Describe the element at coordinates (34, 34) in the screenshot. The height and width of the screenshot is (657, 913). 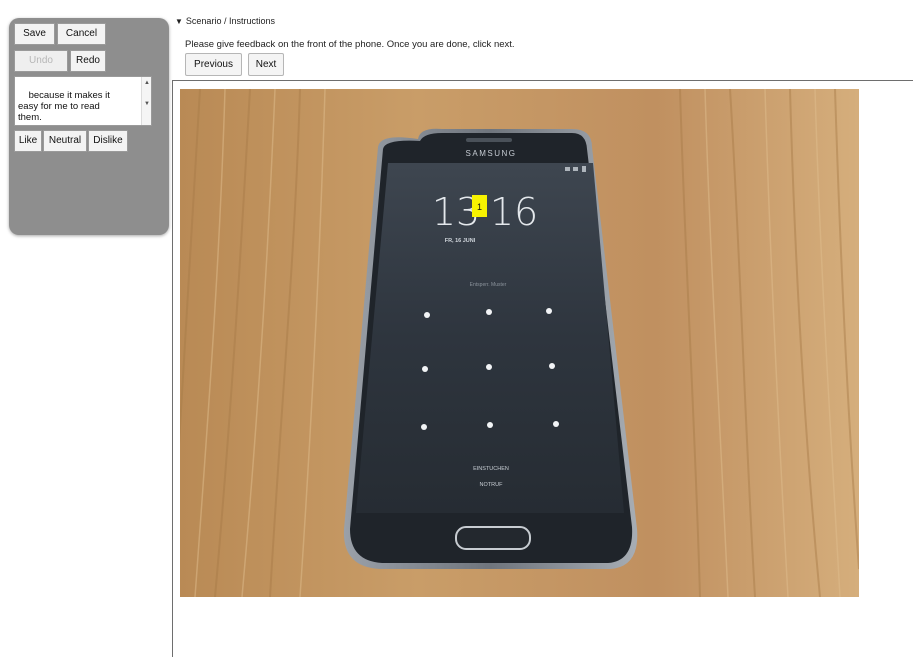
I see `save-button: Save` at that location.